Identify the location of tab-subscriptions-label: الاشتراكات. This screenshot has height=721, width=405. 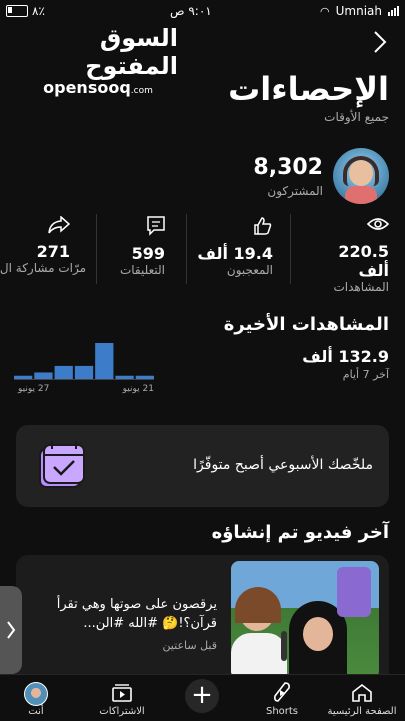
(122, 711).